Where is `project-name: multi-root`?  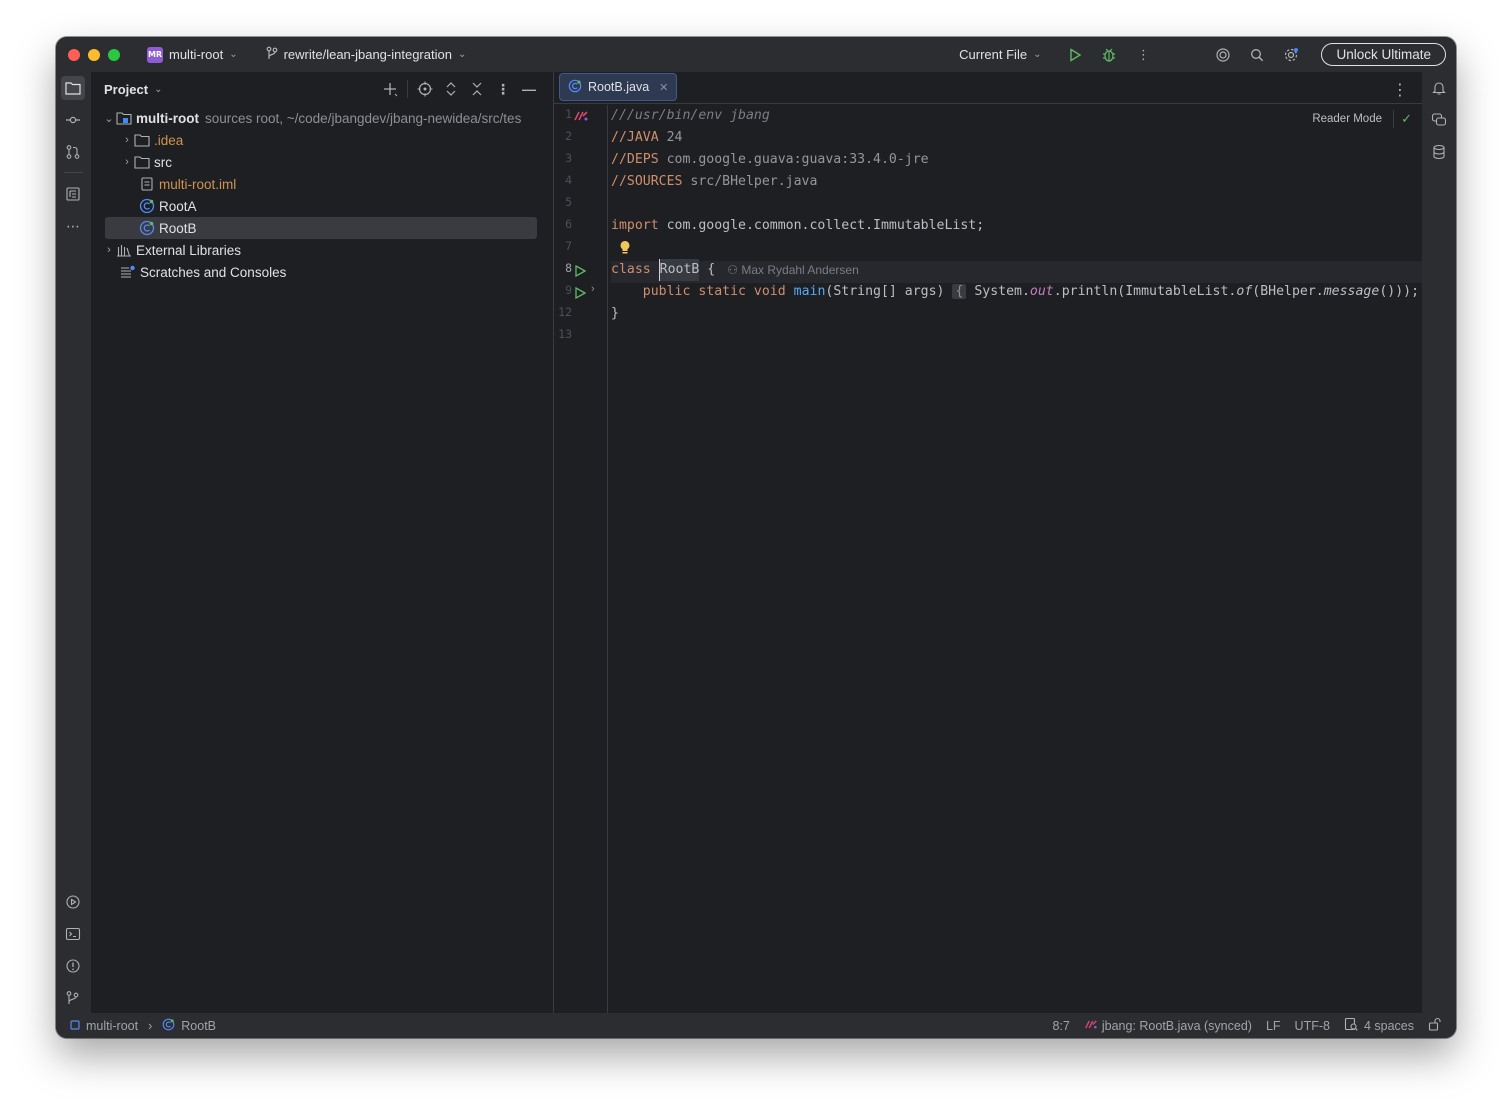
project-name: multi-root is located at coordinates (196, 54).